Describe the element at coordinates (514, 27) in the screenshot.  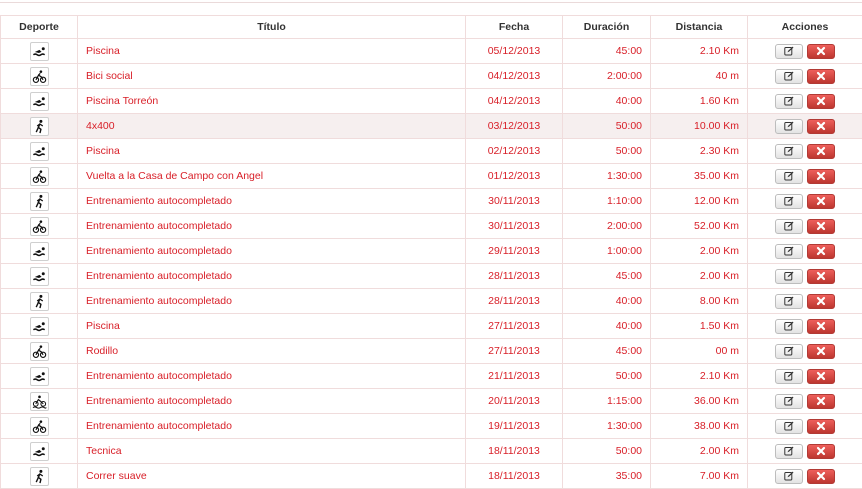
I see `header-fecha: Fecha` at that location.